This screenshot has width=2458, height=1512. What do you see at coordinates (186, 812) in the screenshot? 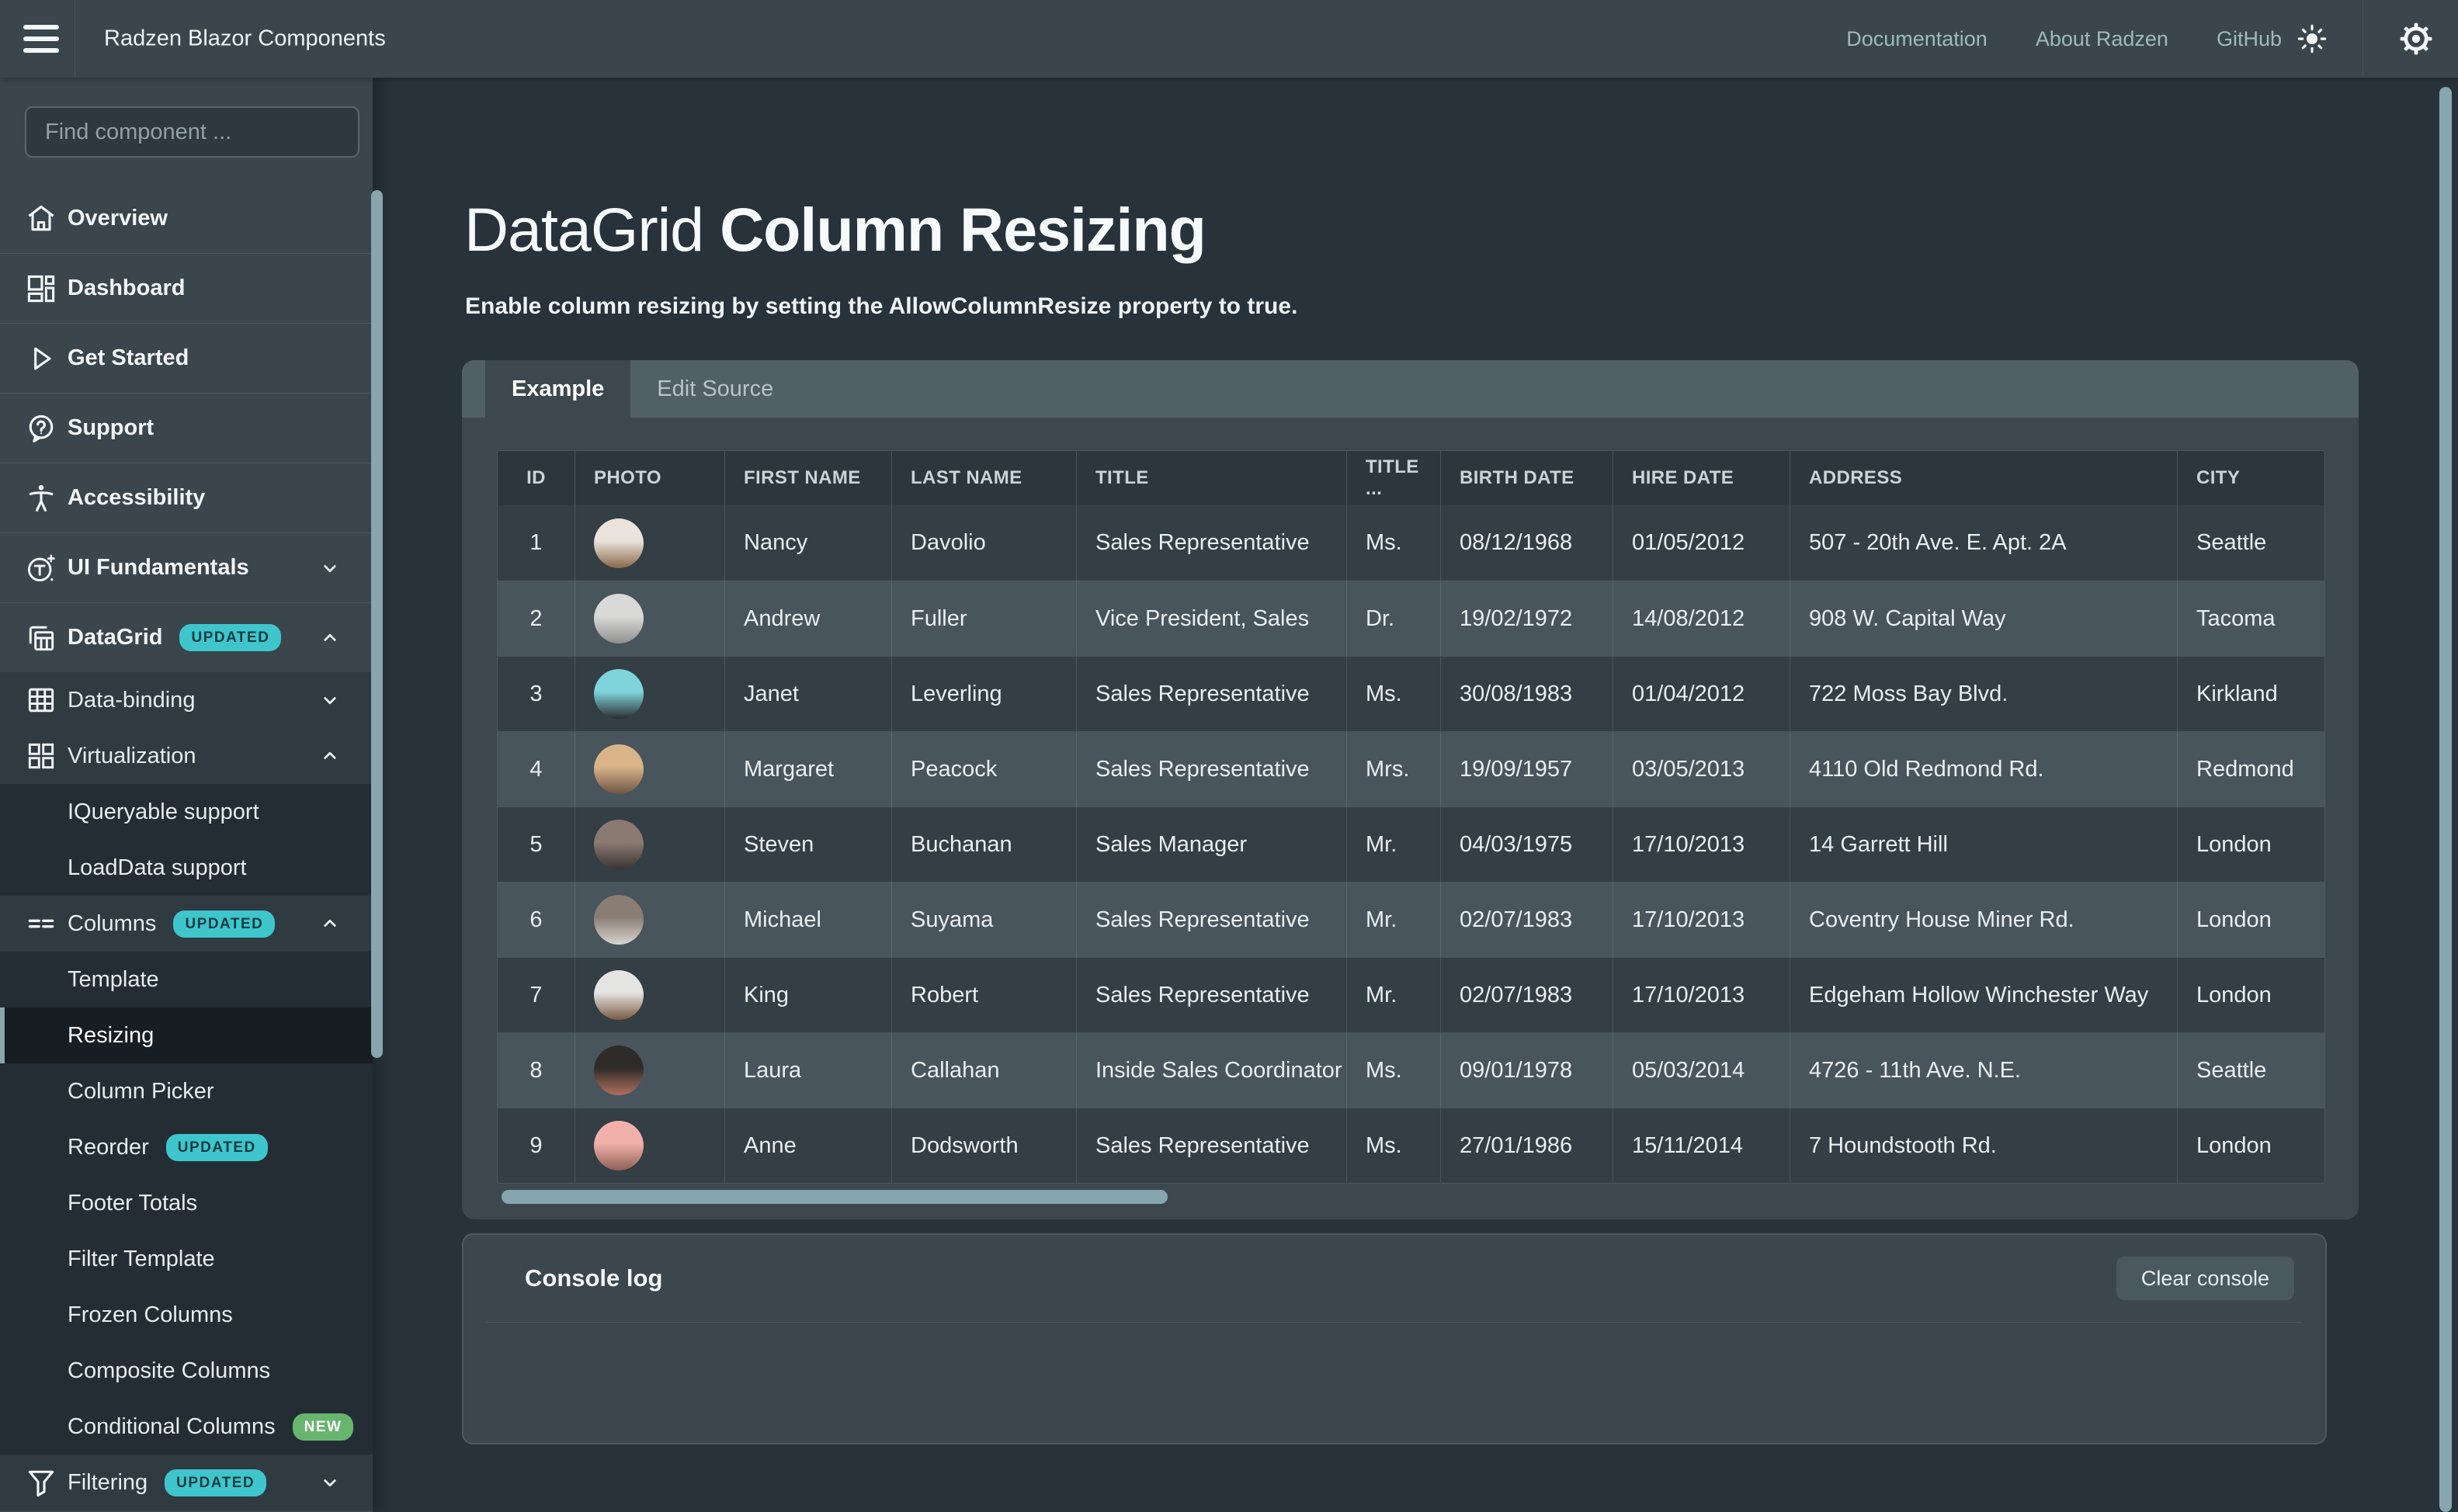
I see `sidebar-item-iqueryable-support: IQueryable support` at bounding box center [186, 812].